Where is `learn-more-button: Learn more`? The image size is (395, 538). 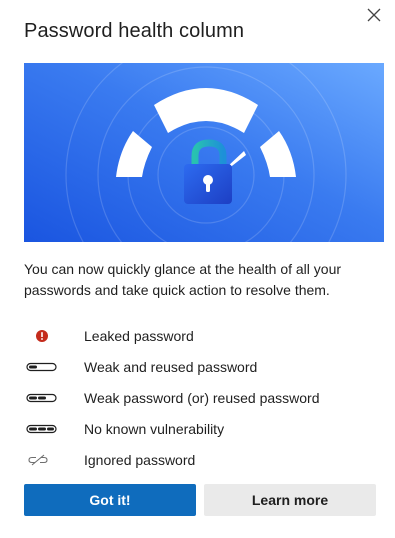
learn-more-button: Learn more is located at coordinates (290, 500).